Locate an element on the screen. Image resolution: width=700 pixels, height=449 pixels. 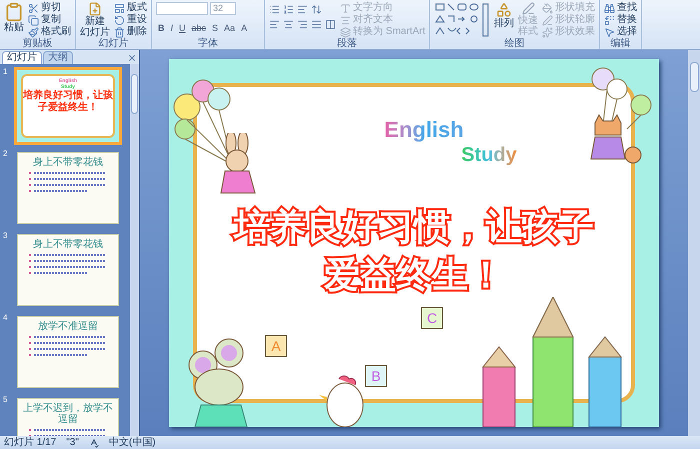
format-button: U is located at coordinates (182, 28).